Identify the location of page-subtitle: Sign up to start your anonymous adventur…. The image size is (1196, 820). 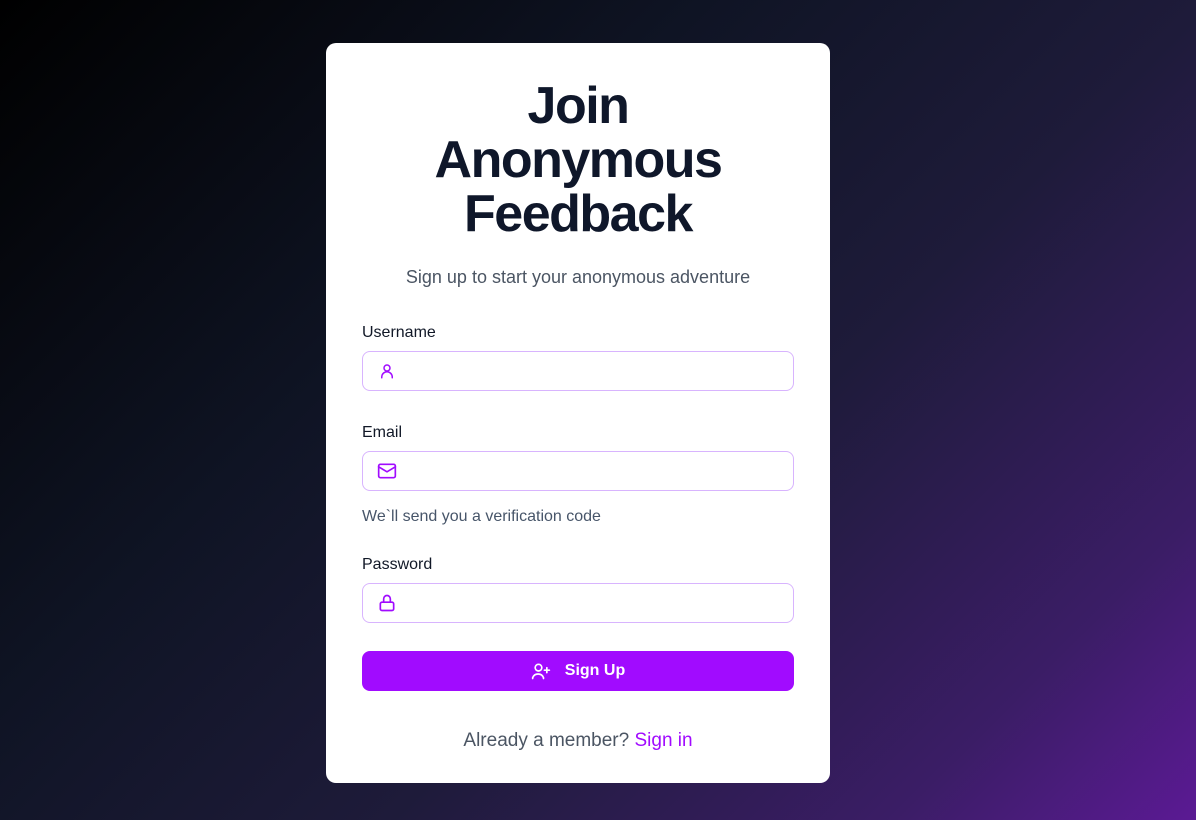
(578, 277).